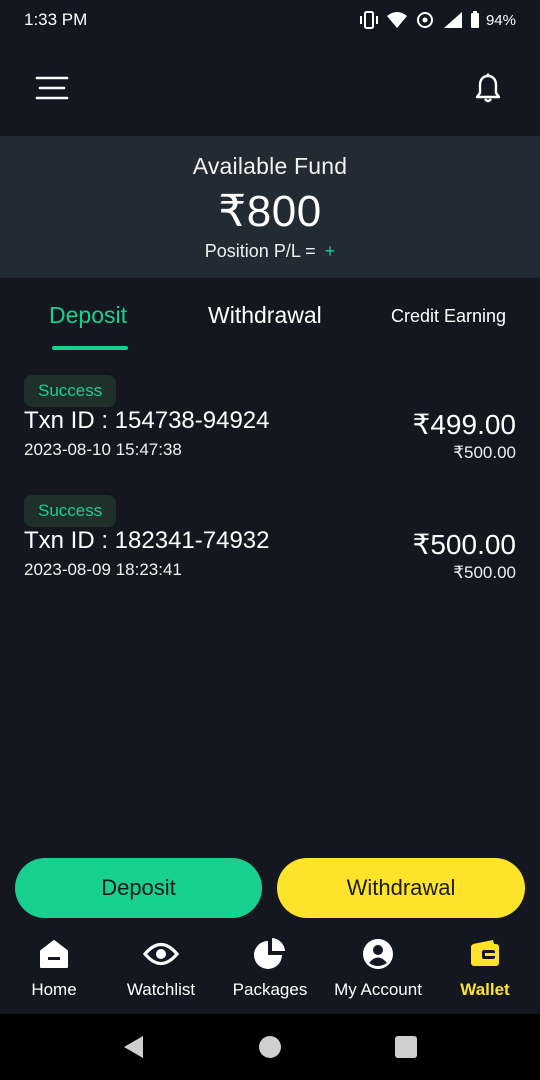  I want to click on fund-label: Available Fund, so click(270, 166).